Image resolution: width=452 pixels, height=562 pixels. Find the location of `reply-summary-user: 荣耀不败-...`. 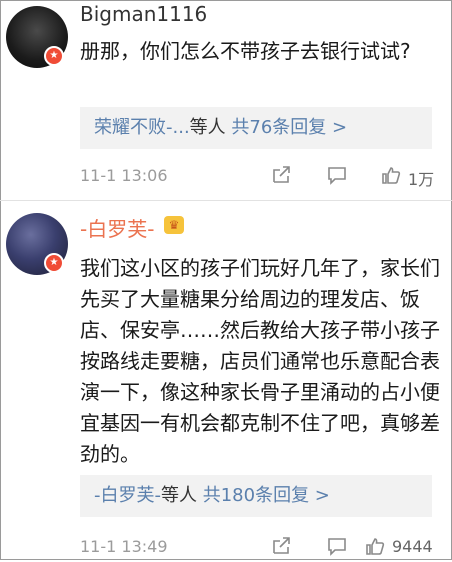

reply-summary-user: 荣耀不败-... is located at coordinates (142, 127).